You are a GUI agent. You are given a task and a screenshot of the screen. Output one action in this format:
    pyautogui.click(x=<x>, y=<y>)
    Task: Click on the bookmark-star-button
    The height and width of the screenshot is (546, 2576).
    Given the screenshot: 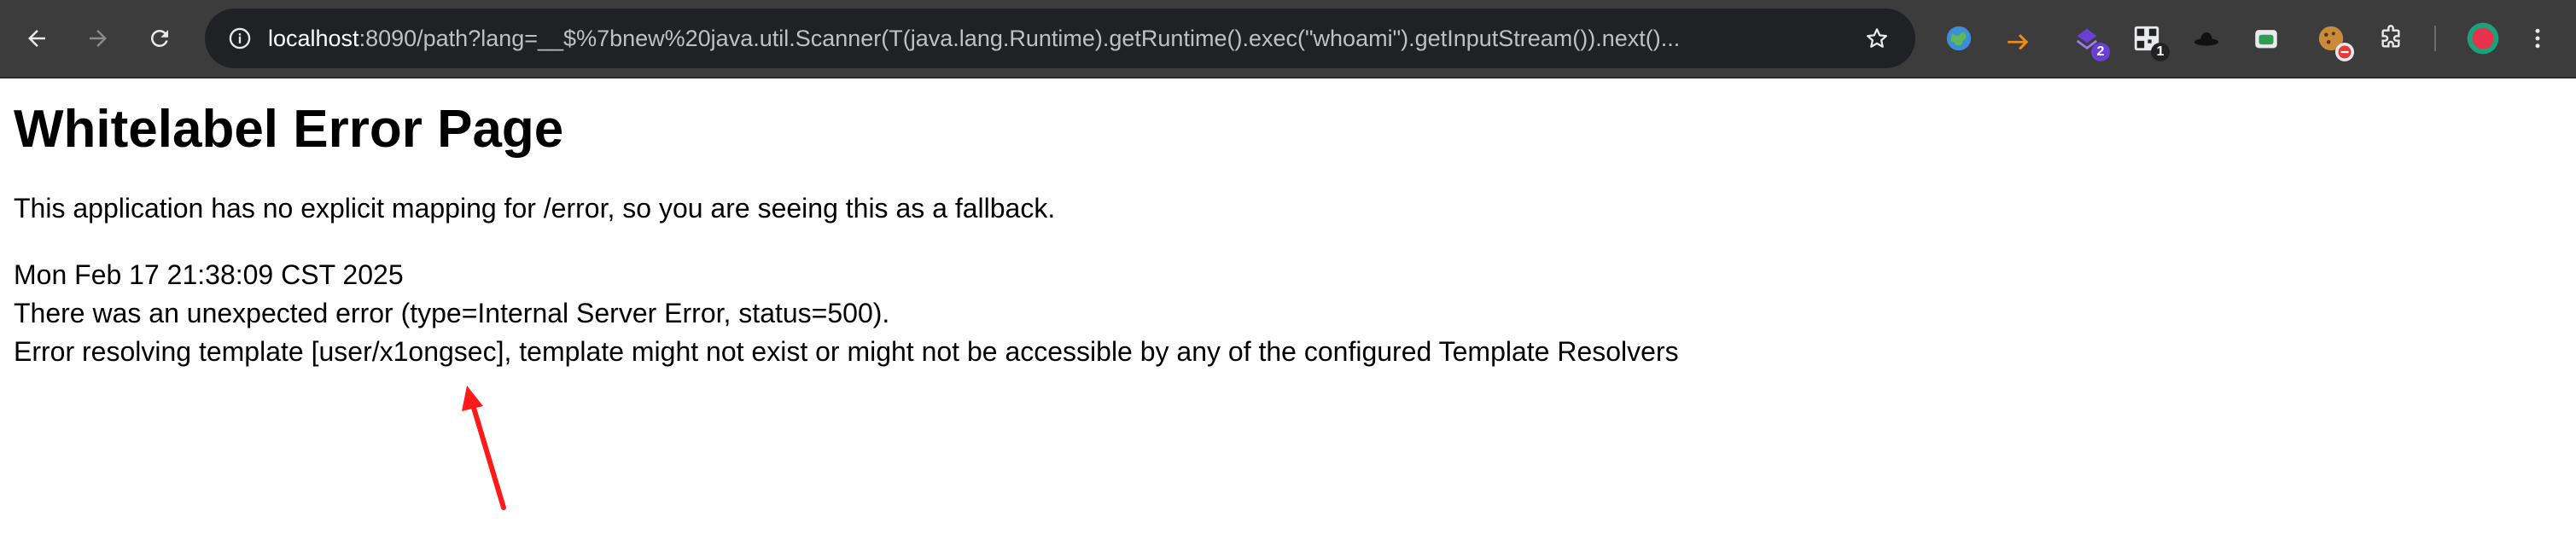 What is the action you would take?
    pyautogui.click(x=1877, y=39)
    